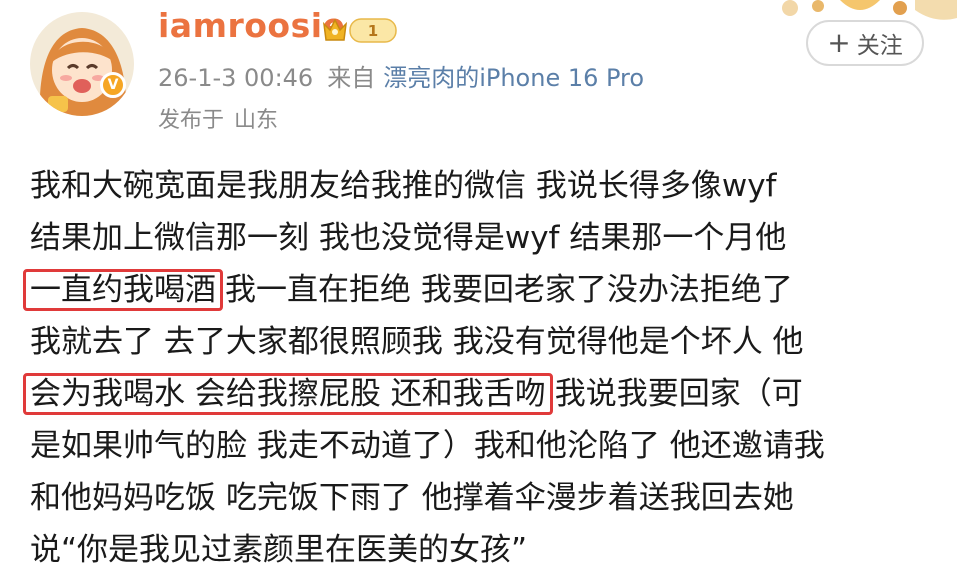  What do you see at coordinates (403, 186) in the screenshot?
I see `post-line: 我和大碗宽面是我朋友给我推的微信 我说长得多像wyf` at bounding box center [403, 186].